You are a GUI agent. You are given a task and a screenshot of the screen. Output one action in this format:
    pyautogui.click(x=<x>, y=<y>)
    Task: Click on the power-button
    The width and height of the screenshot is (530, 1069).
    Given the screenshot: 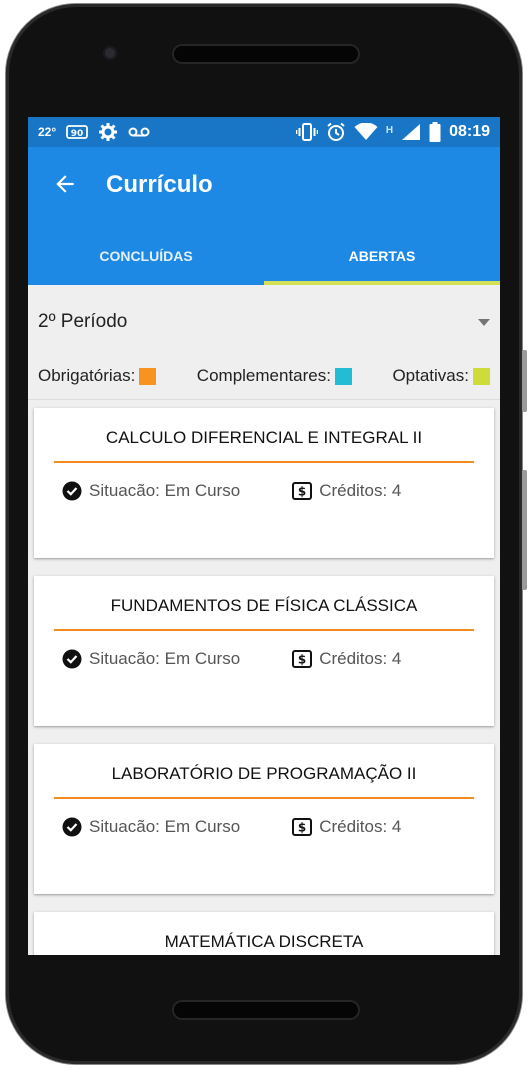 What is the action you would take?
    pyautogui.click(x=524, y=381)
    